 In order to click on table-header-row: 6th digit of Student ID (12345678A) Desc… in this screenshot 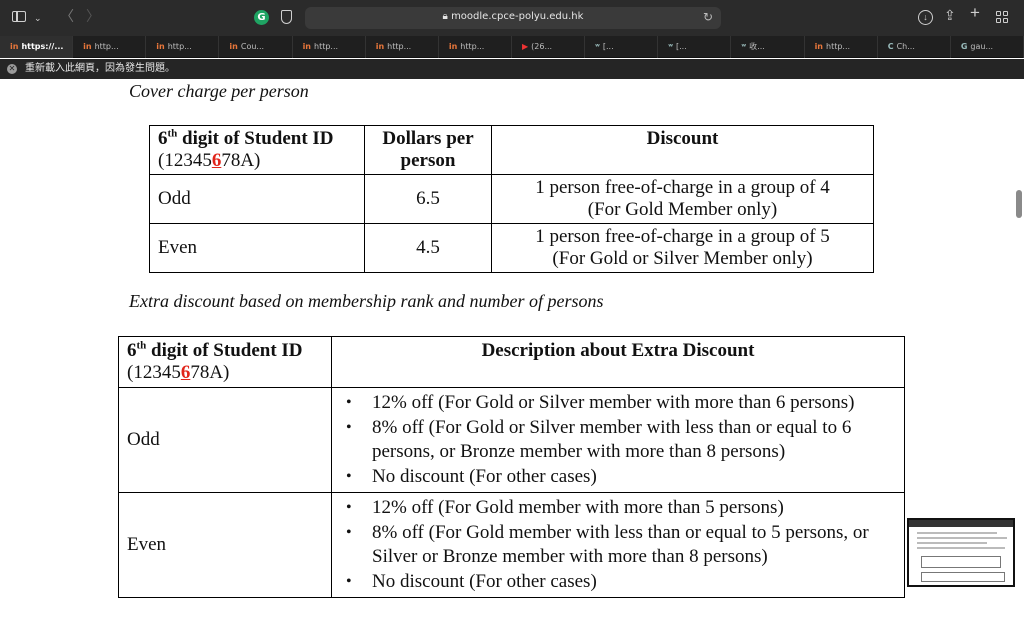, I will do `click(511, 362)`.